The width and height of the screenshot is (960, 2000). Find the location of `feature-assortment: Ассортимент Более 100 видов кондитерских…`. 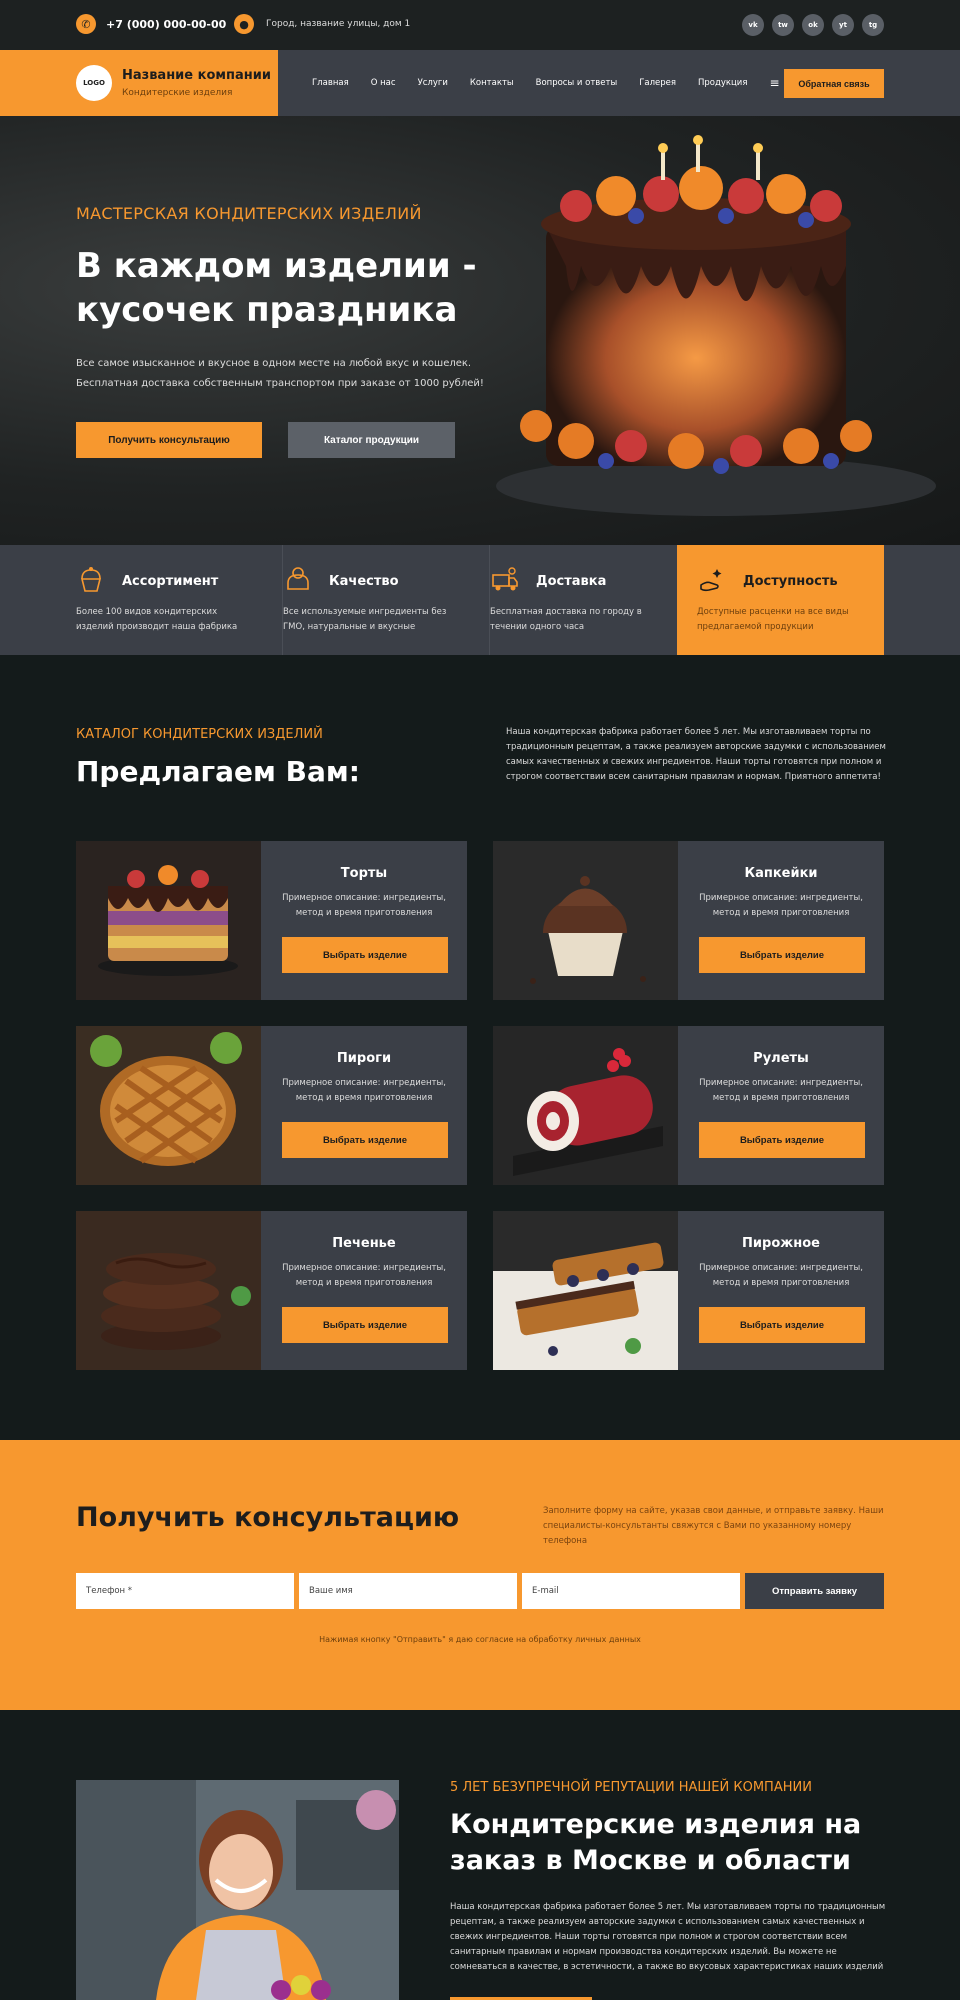

feature-assortment: Ассортимент Более 100 видов кондитерских… is located at coordinates (179, 600).